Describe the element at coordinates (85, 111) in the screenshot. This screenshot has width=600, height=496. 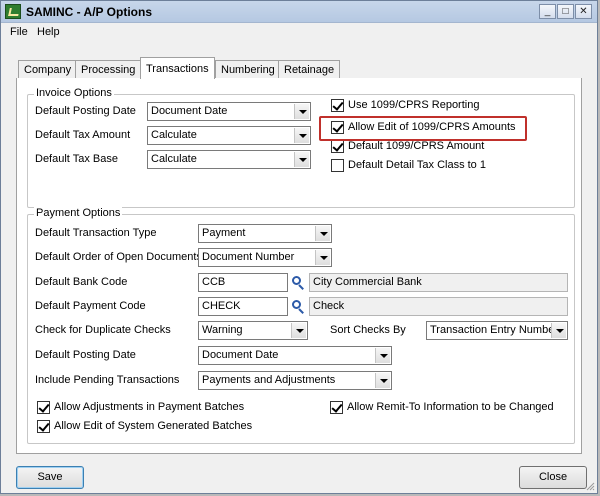
I see `default-posting-date-label: Default Posting Date` at that location.